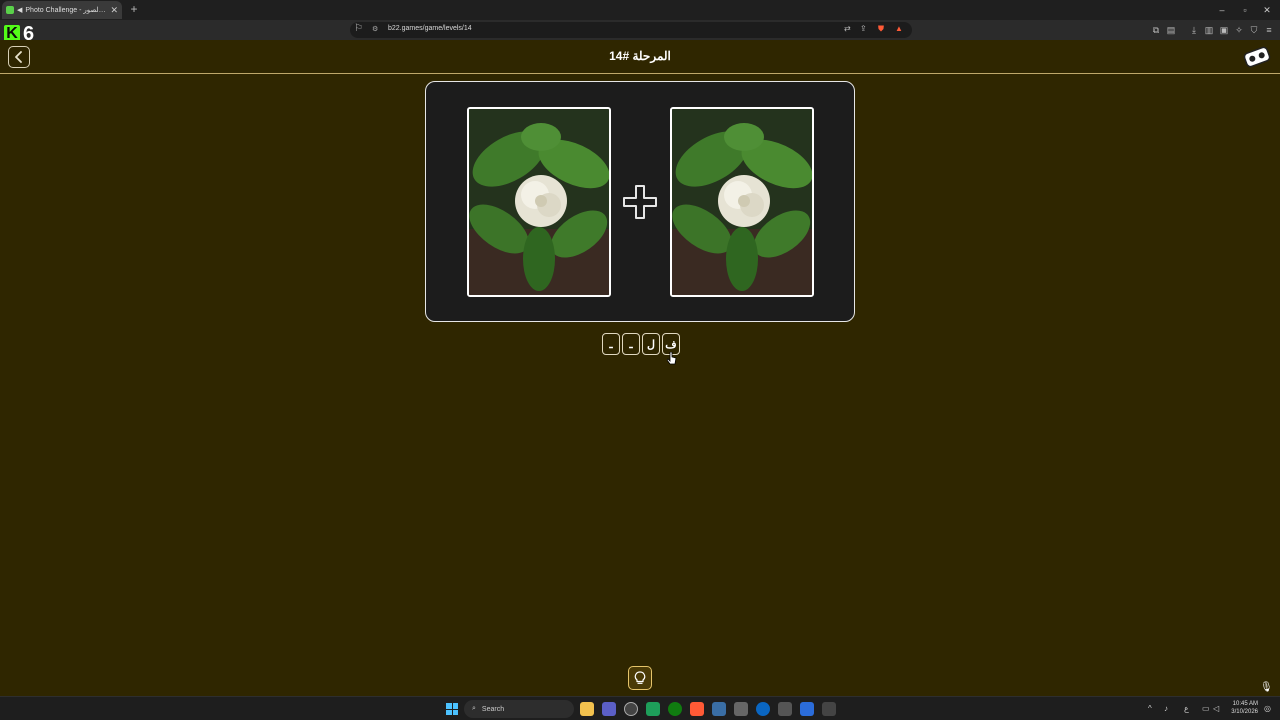 The width and height of the screenshot is (1280, 720). I want to click on answer-slot-2: ل, so click(651, 344).